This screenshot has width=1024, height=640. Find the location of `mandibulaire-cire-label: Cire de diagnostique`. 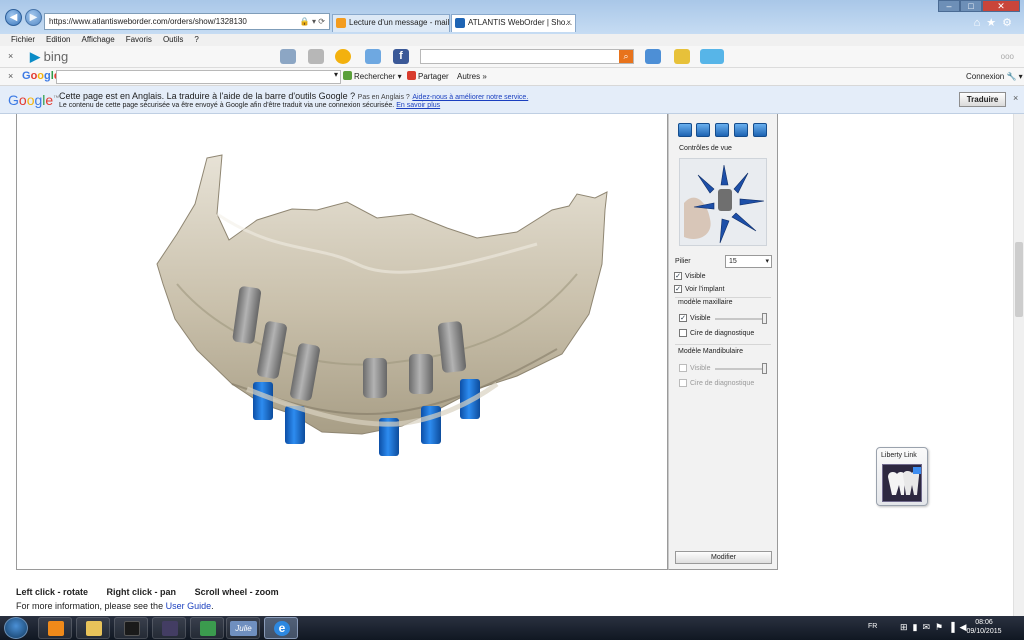

mandibulaire-cire-label: Cire de diagnostique is located at coordinates (722, 383).